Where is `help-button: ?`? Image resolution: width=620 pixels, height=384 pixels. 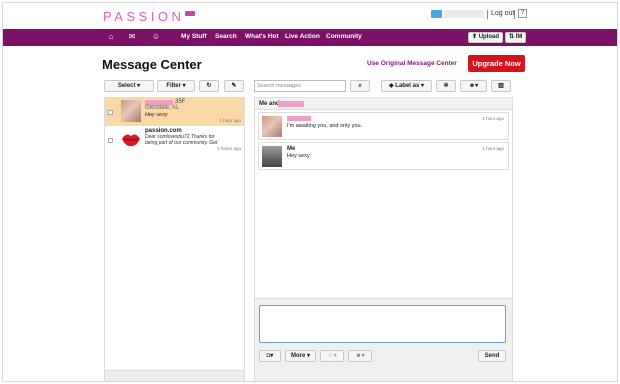 help-button: ? is located at coordinates (522, 13).